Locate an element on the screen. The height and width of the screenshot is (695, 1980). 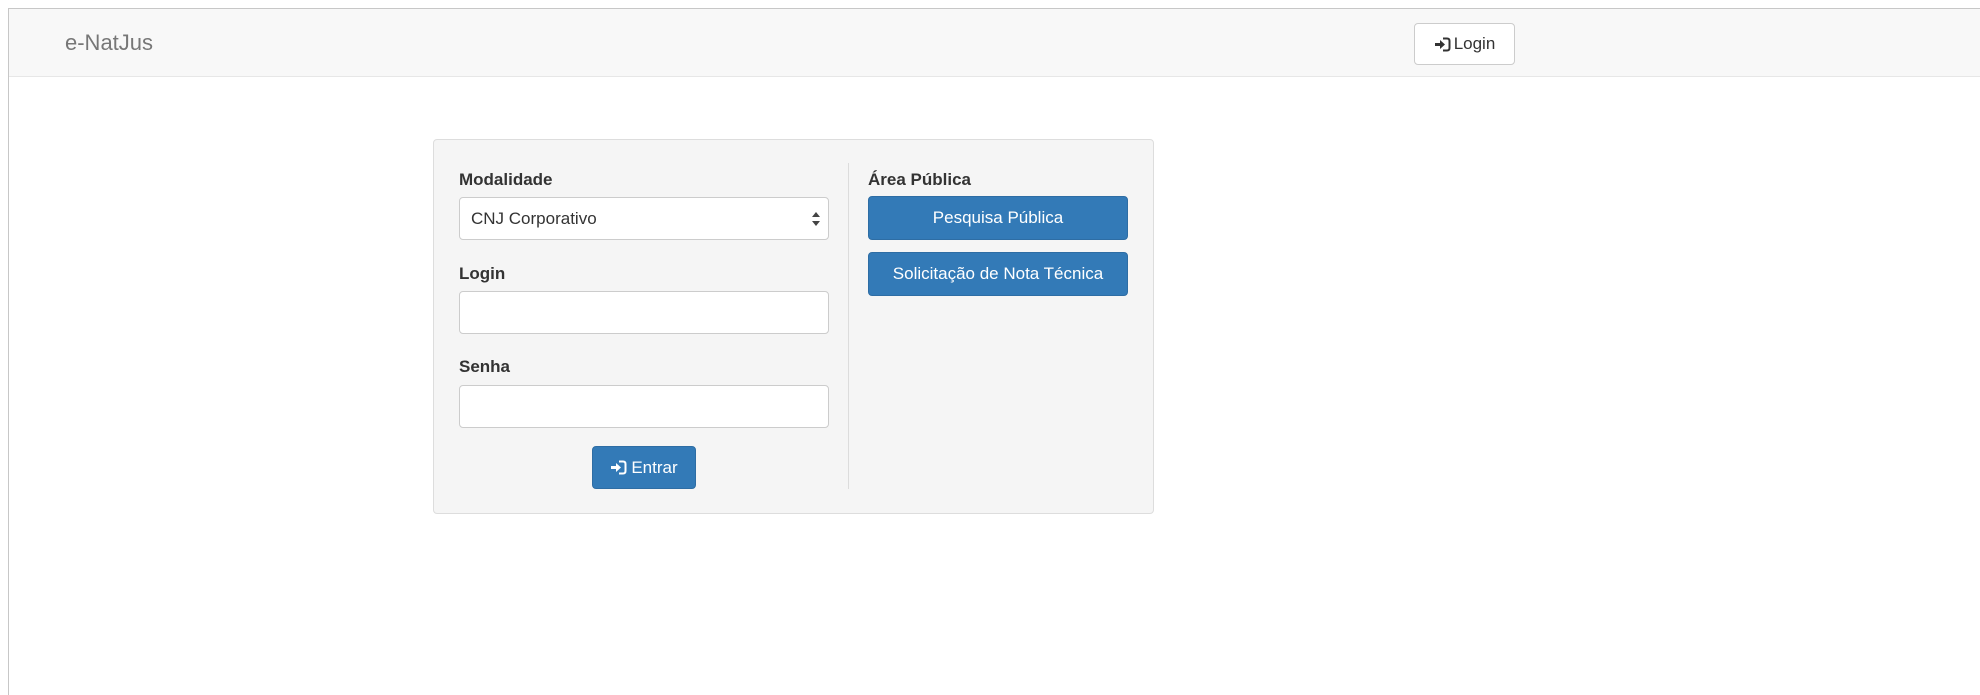
brand-link: e-NatJus is located at coordinates (109, 43).